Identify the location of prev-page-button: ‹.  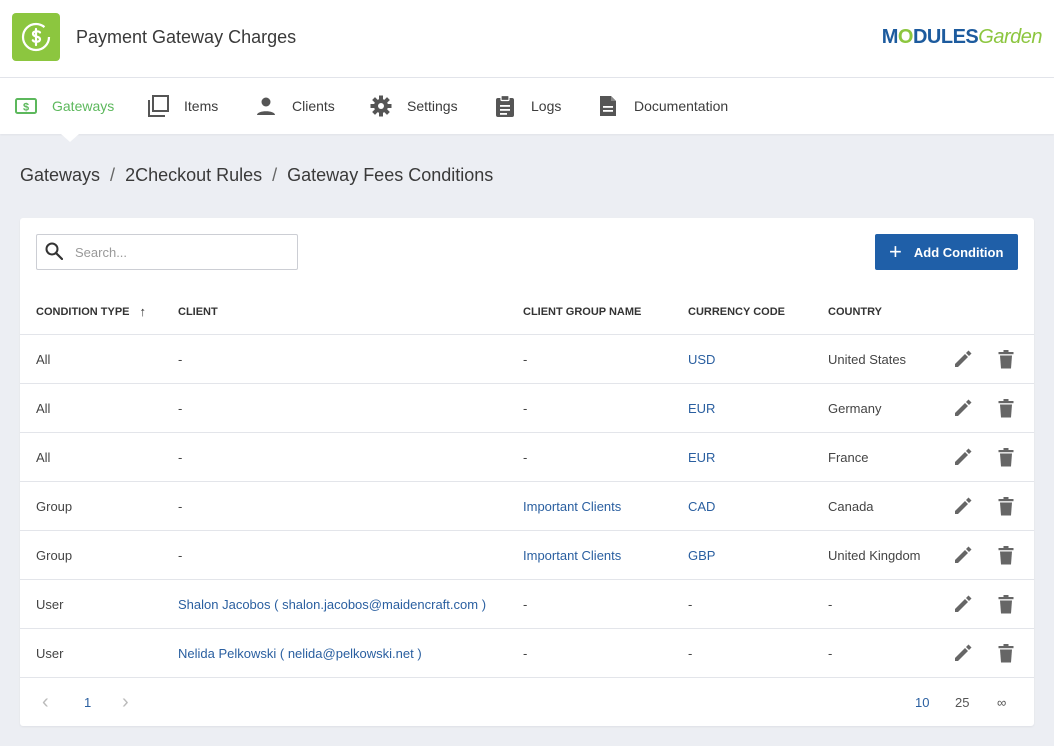
(45, 702).